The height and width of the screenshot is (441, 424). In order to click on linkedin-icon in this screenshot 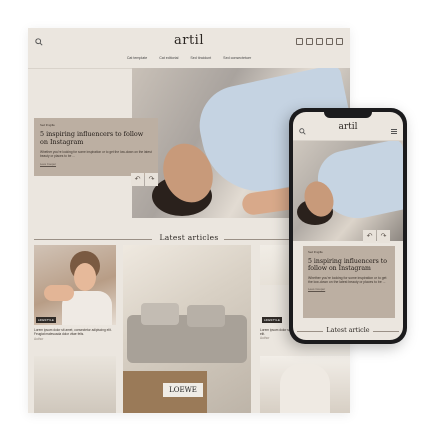, I will do `click(339, 41)`.